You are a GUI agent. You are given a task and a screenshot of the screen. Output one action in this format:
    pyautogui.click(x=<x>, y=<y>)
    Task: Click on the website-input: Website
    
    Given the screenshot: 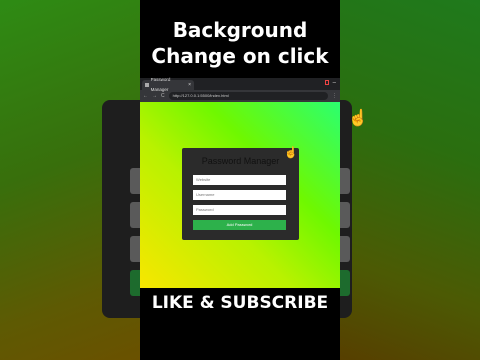 What is the action you would take?
    pyautogui.click(x=239, y=180)
    